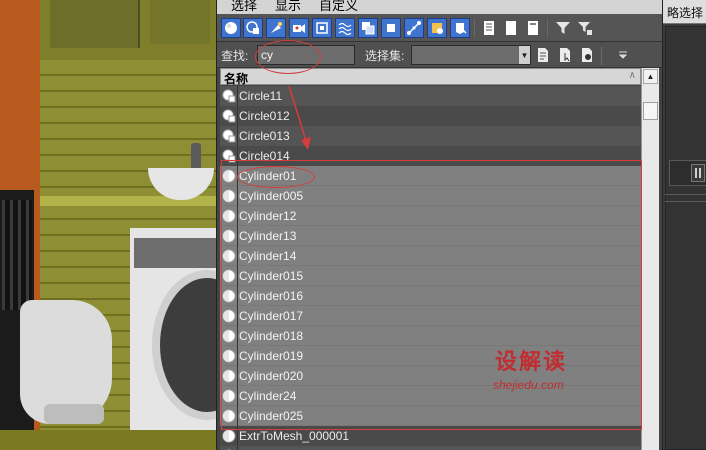 This screenshot has width=706, height=450. What do you see at coordinates (175, 253) in the screenshot?
I see `viewport-washer-panel` at bounding box center [175, 253].